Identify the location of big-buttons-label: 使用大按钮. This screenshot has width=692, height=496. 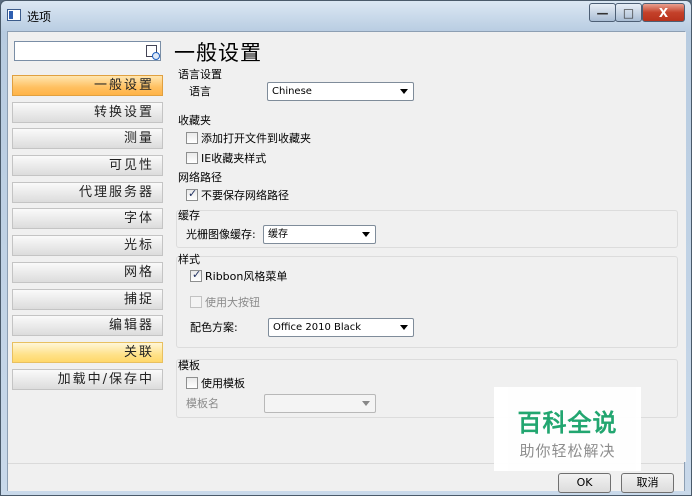
(232, 302).